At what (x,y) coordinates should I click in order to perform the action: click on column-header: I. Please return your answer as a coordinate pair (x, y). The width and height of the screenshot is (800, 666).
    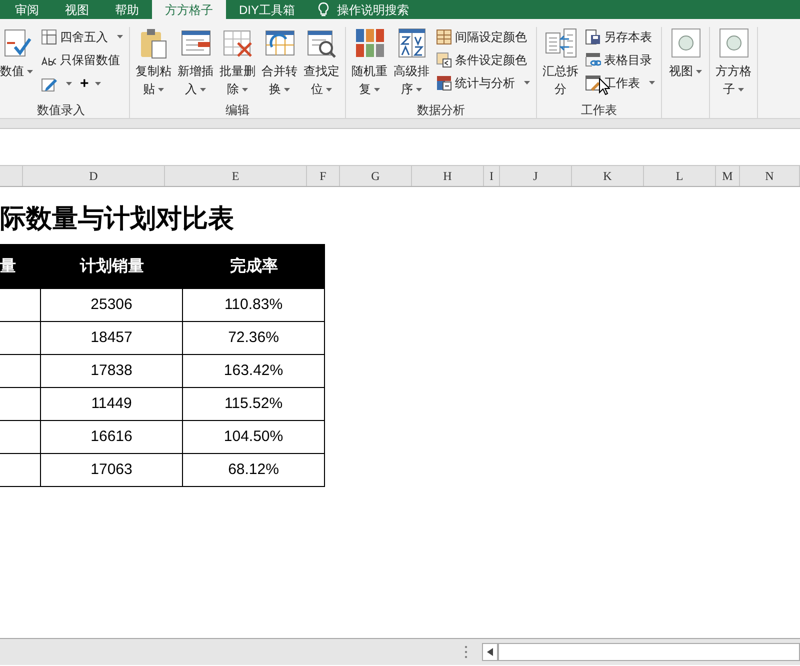
    Looking at the image, I should click on (492, 176).